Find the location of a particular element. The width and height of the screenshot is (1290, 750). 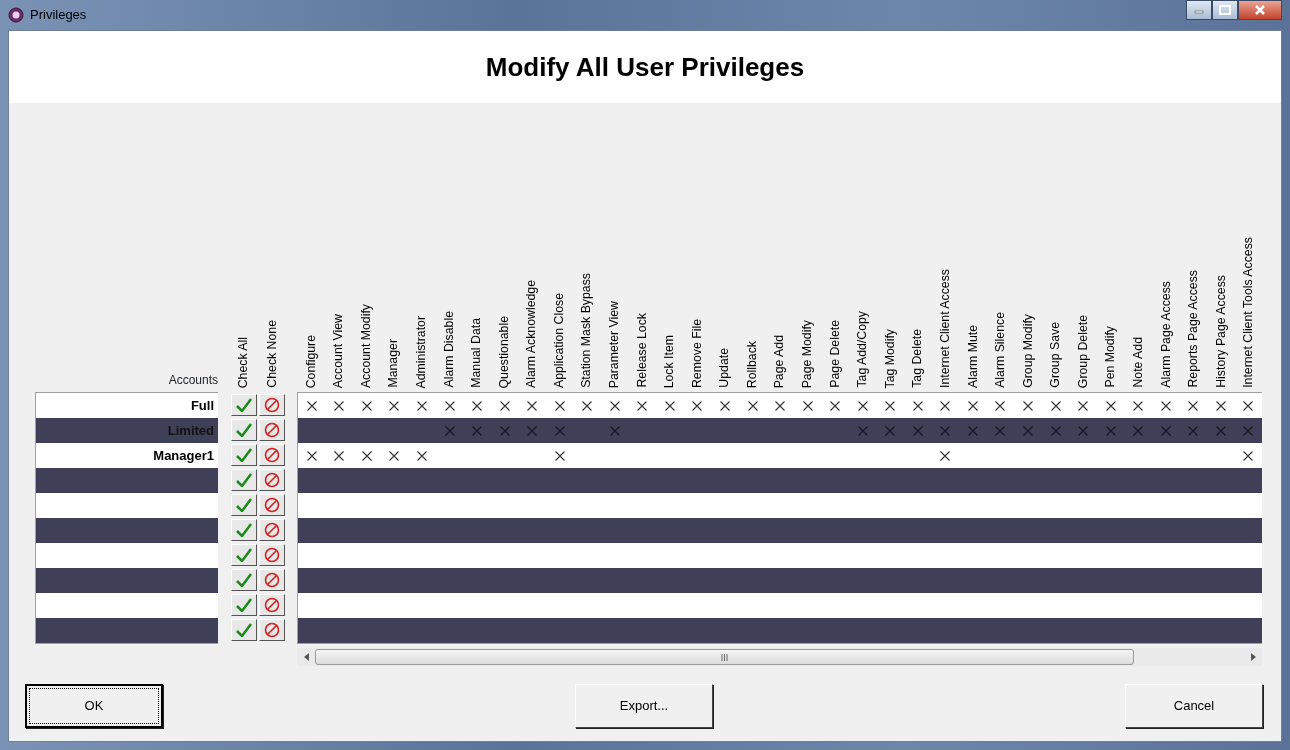

accounts-header: Accounts is located at coordinates (193, 380).